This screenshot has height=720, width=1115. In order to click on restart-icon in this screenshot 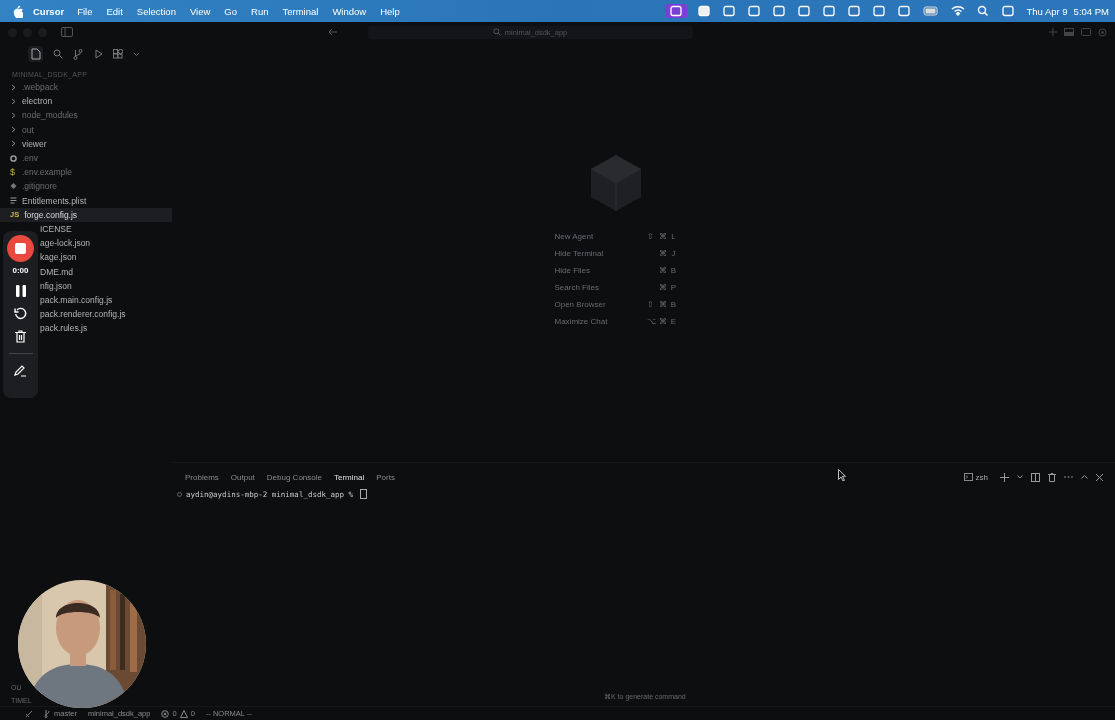, I will do `click(20, 313)`.